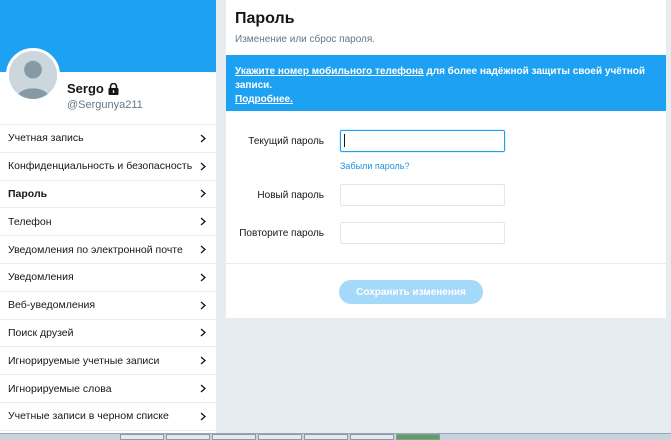 Image resolution: width=671 pixels, height=440 pixels. Describe the element at coordinates (30, 221) in the screenshot. I see `sidebar-menu-item-label: Телефон` at that location.